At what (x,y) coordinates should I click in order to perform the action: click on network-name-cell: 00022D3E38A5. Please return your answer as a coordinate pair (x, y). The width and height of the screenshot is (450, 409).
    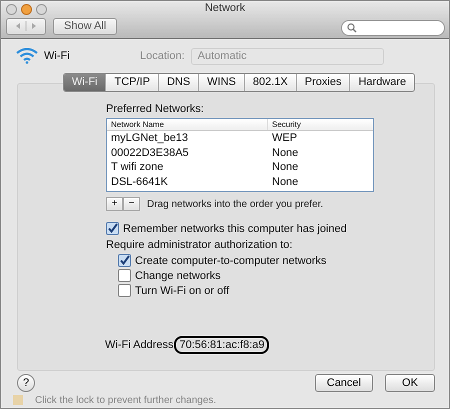
    Looking at the image, I should click on (187, 153).